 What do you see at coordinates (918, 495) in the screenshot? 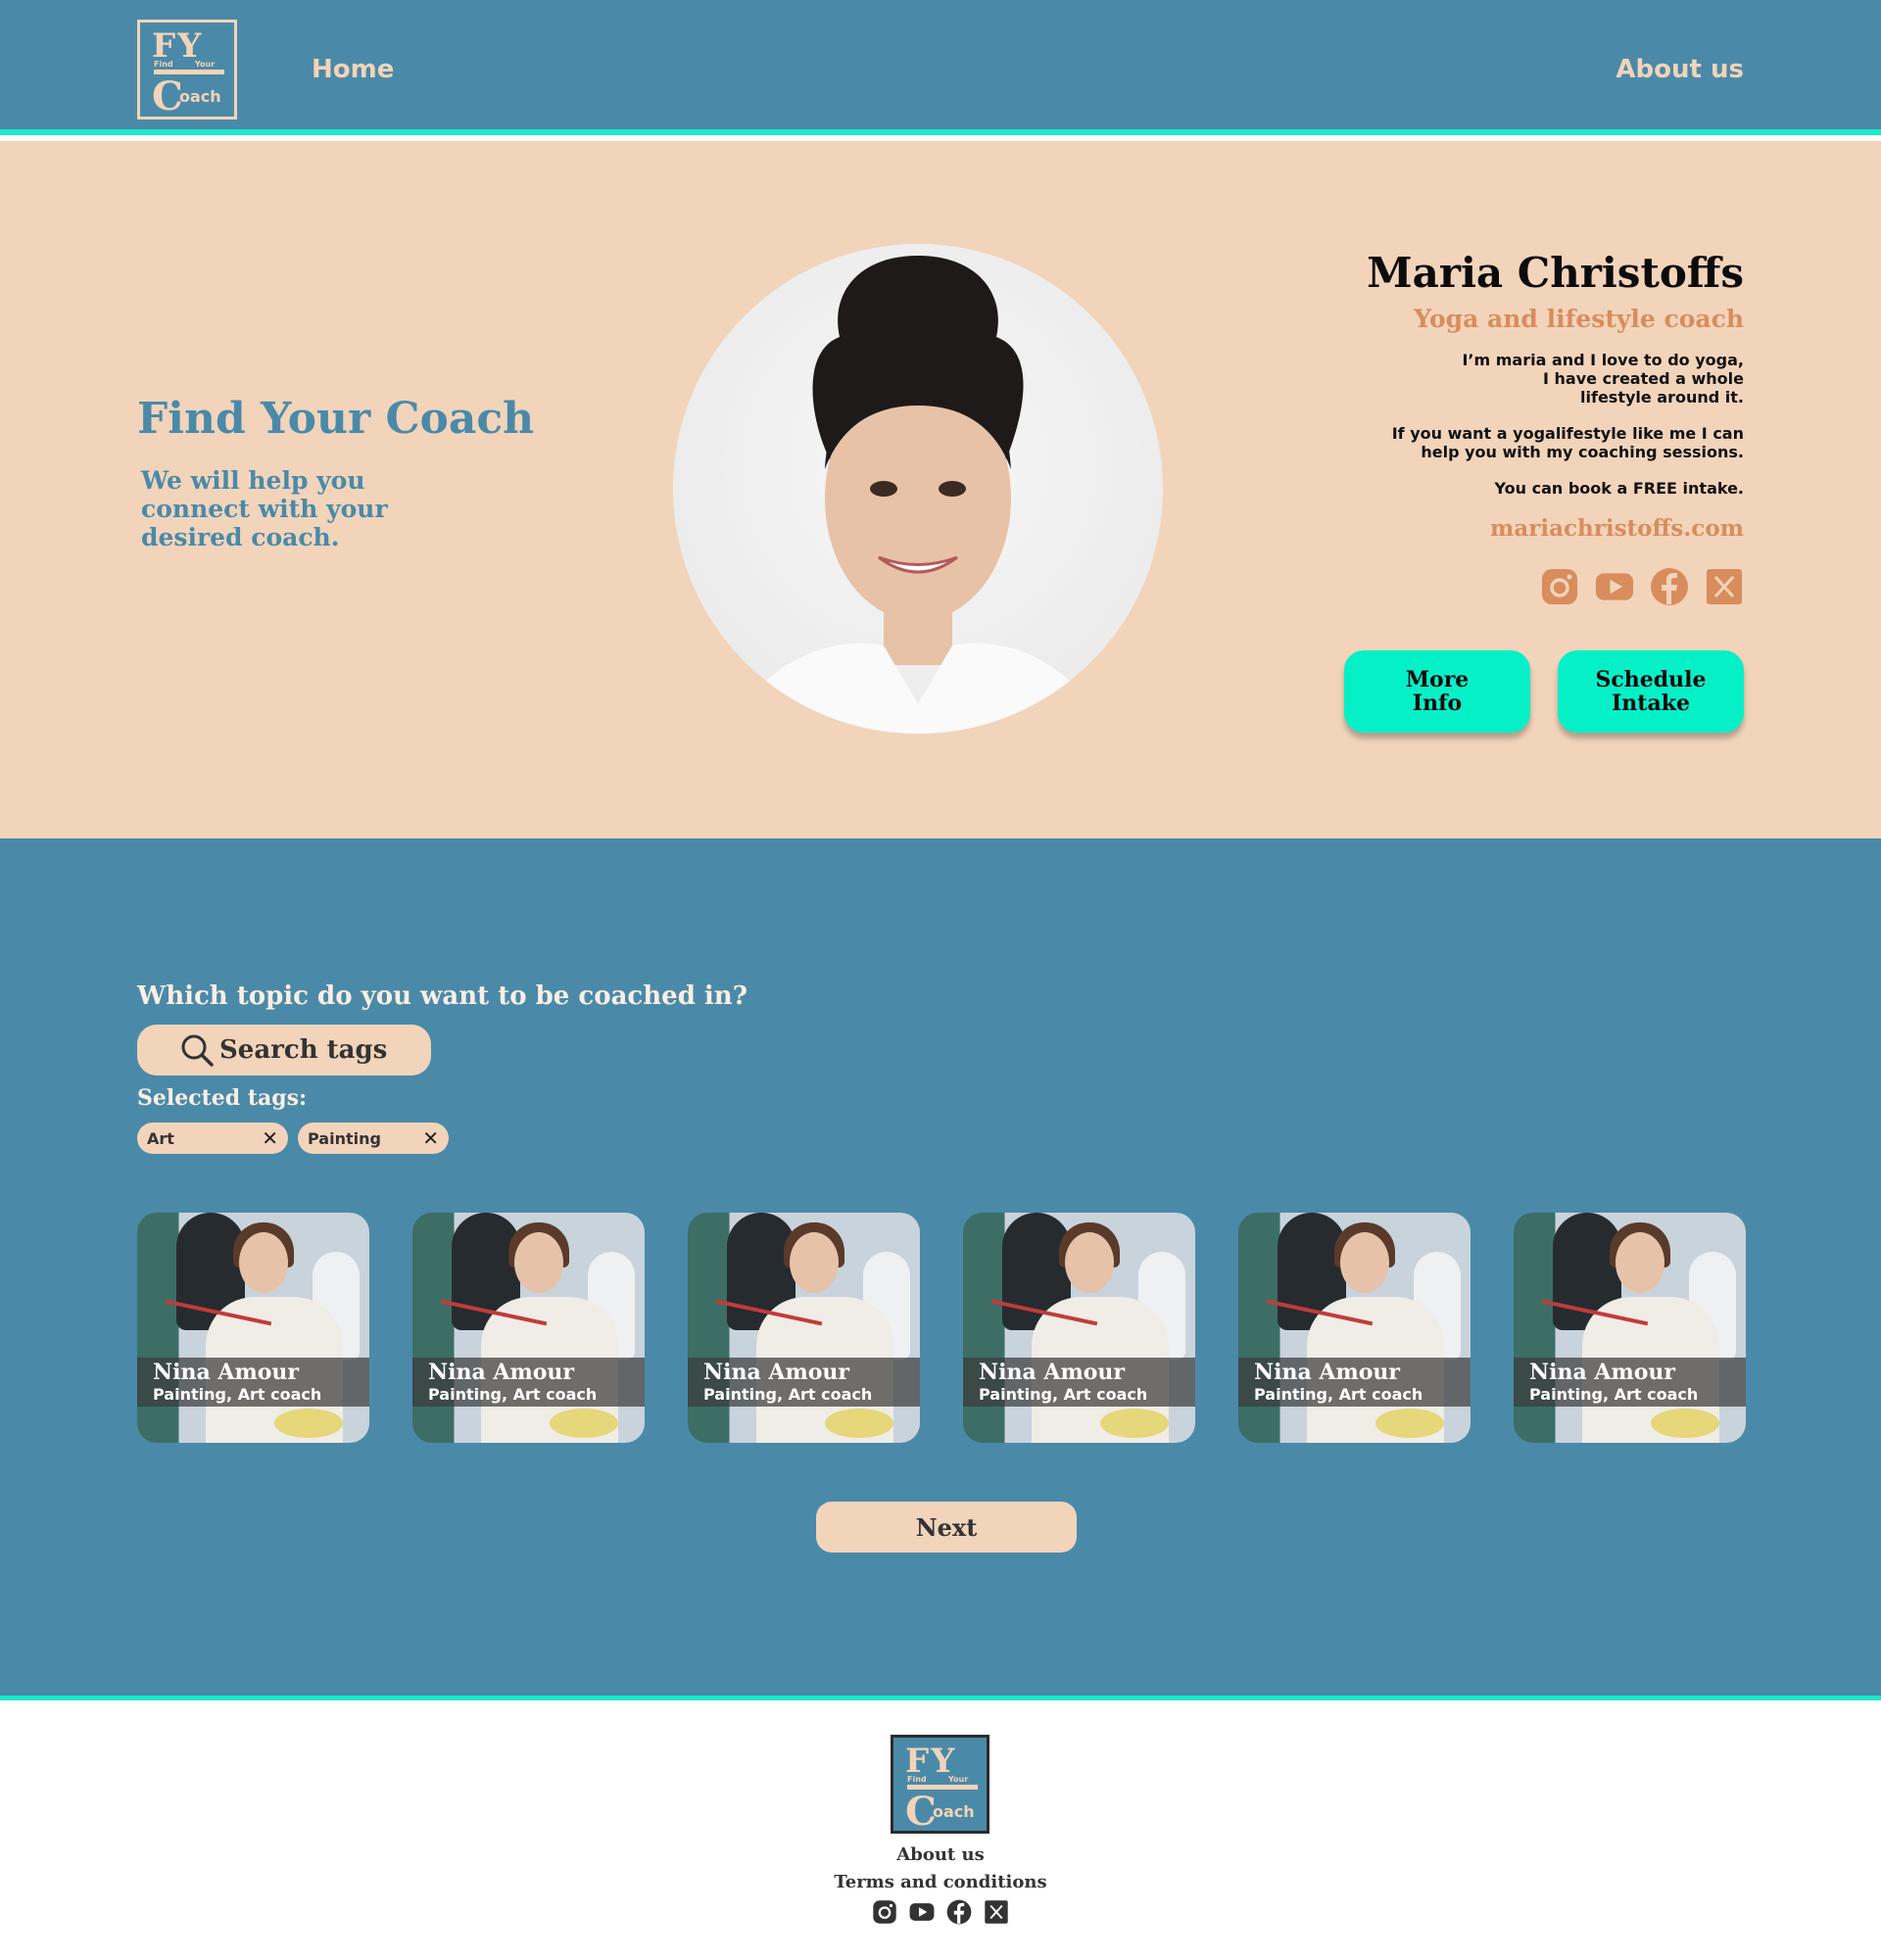
I see `portrait-illustration` at bounding box center [918, 495].